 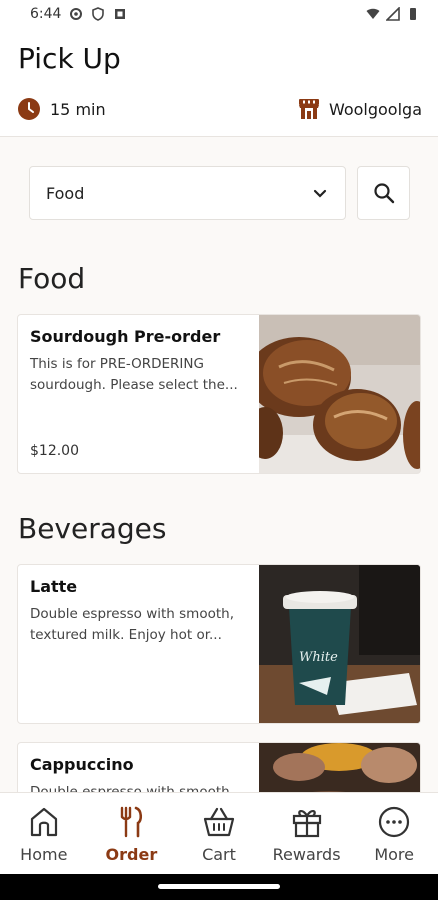 What do you see at coordinates (54, 586) in the screenshot?
I see `menu-item-name: Latte` at bounding box center [54, 586].